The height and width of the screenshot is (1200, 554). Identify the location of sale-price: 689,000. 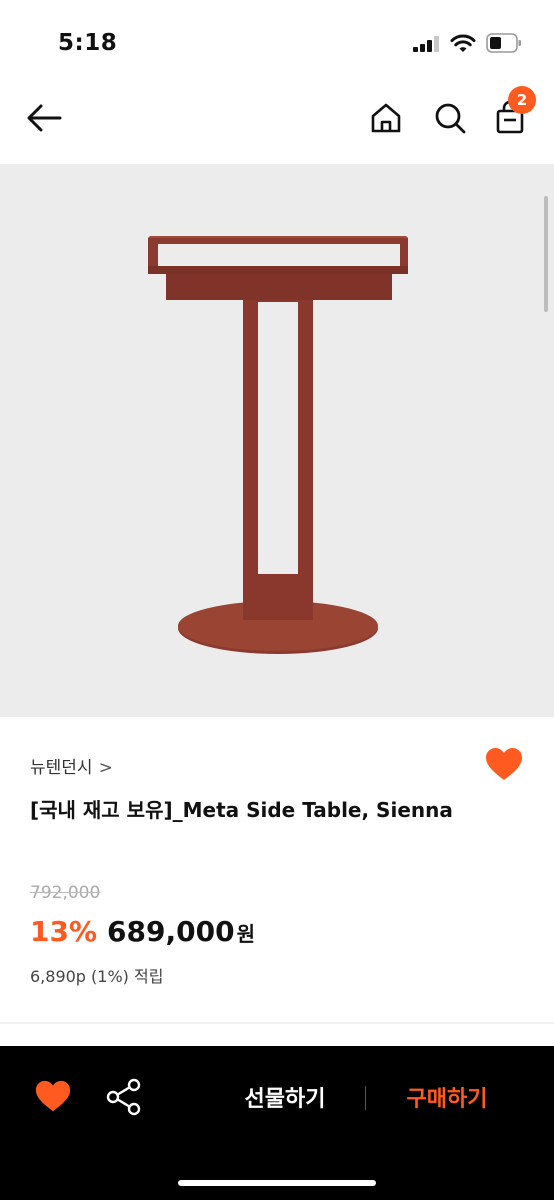
(171, 931).